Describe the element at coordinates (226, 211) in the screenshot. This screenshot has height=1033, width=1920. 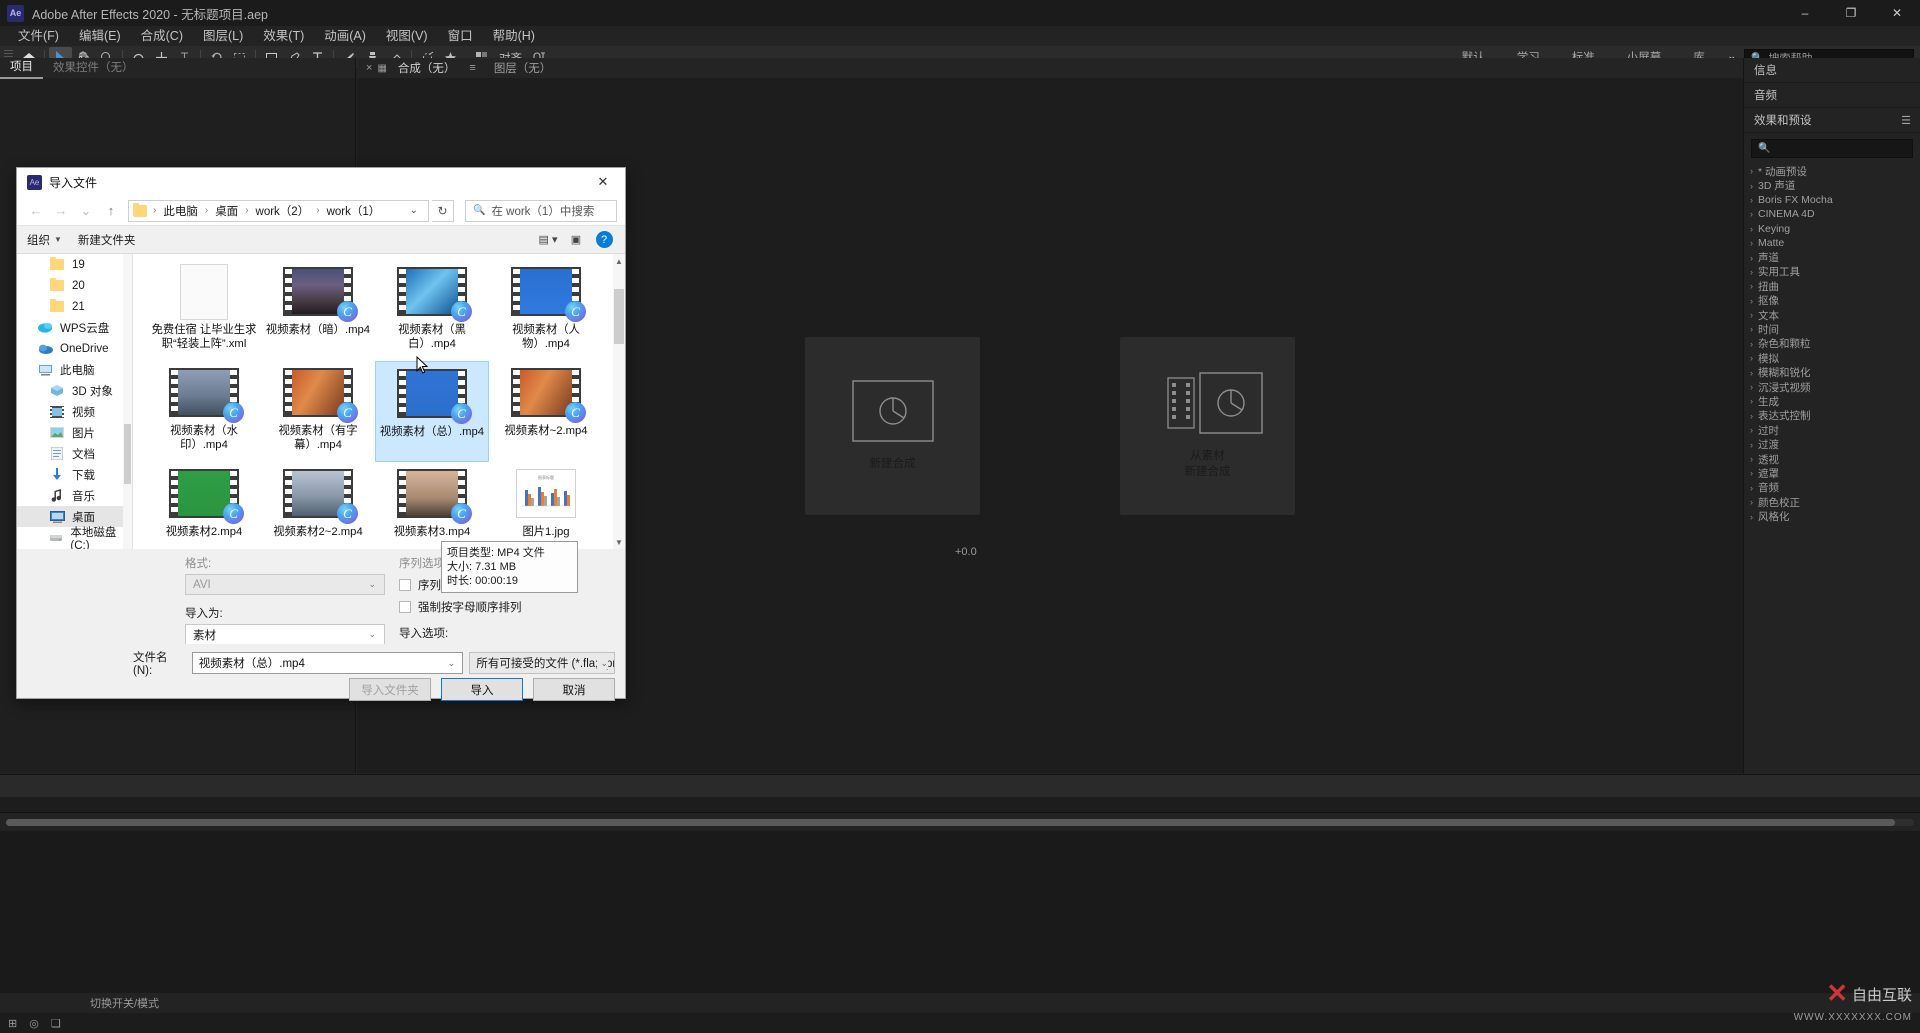
I see `breadcrumb-desktop: 桌面` at that location.